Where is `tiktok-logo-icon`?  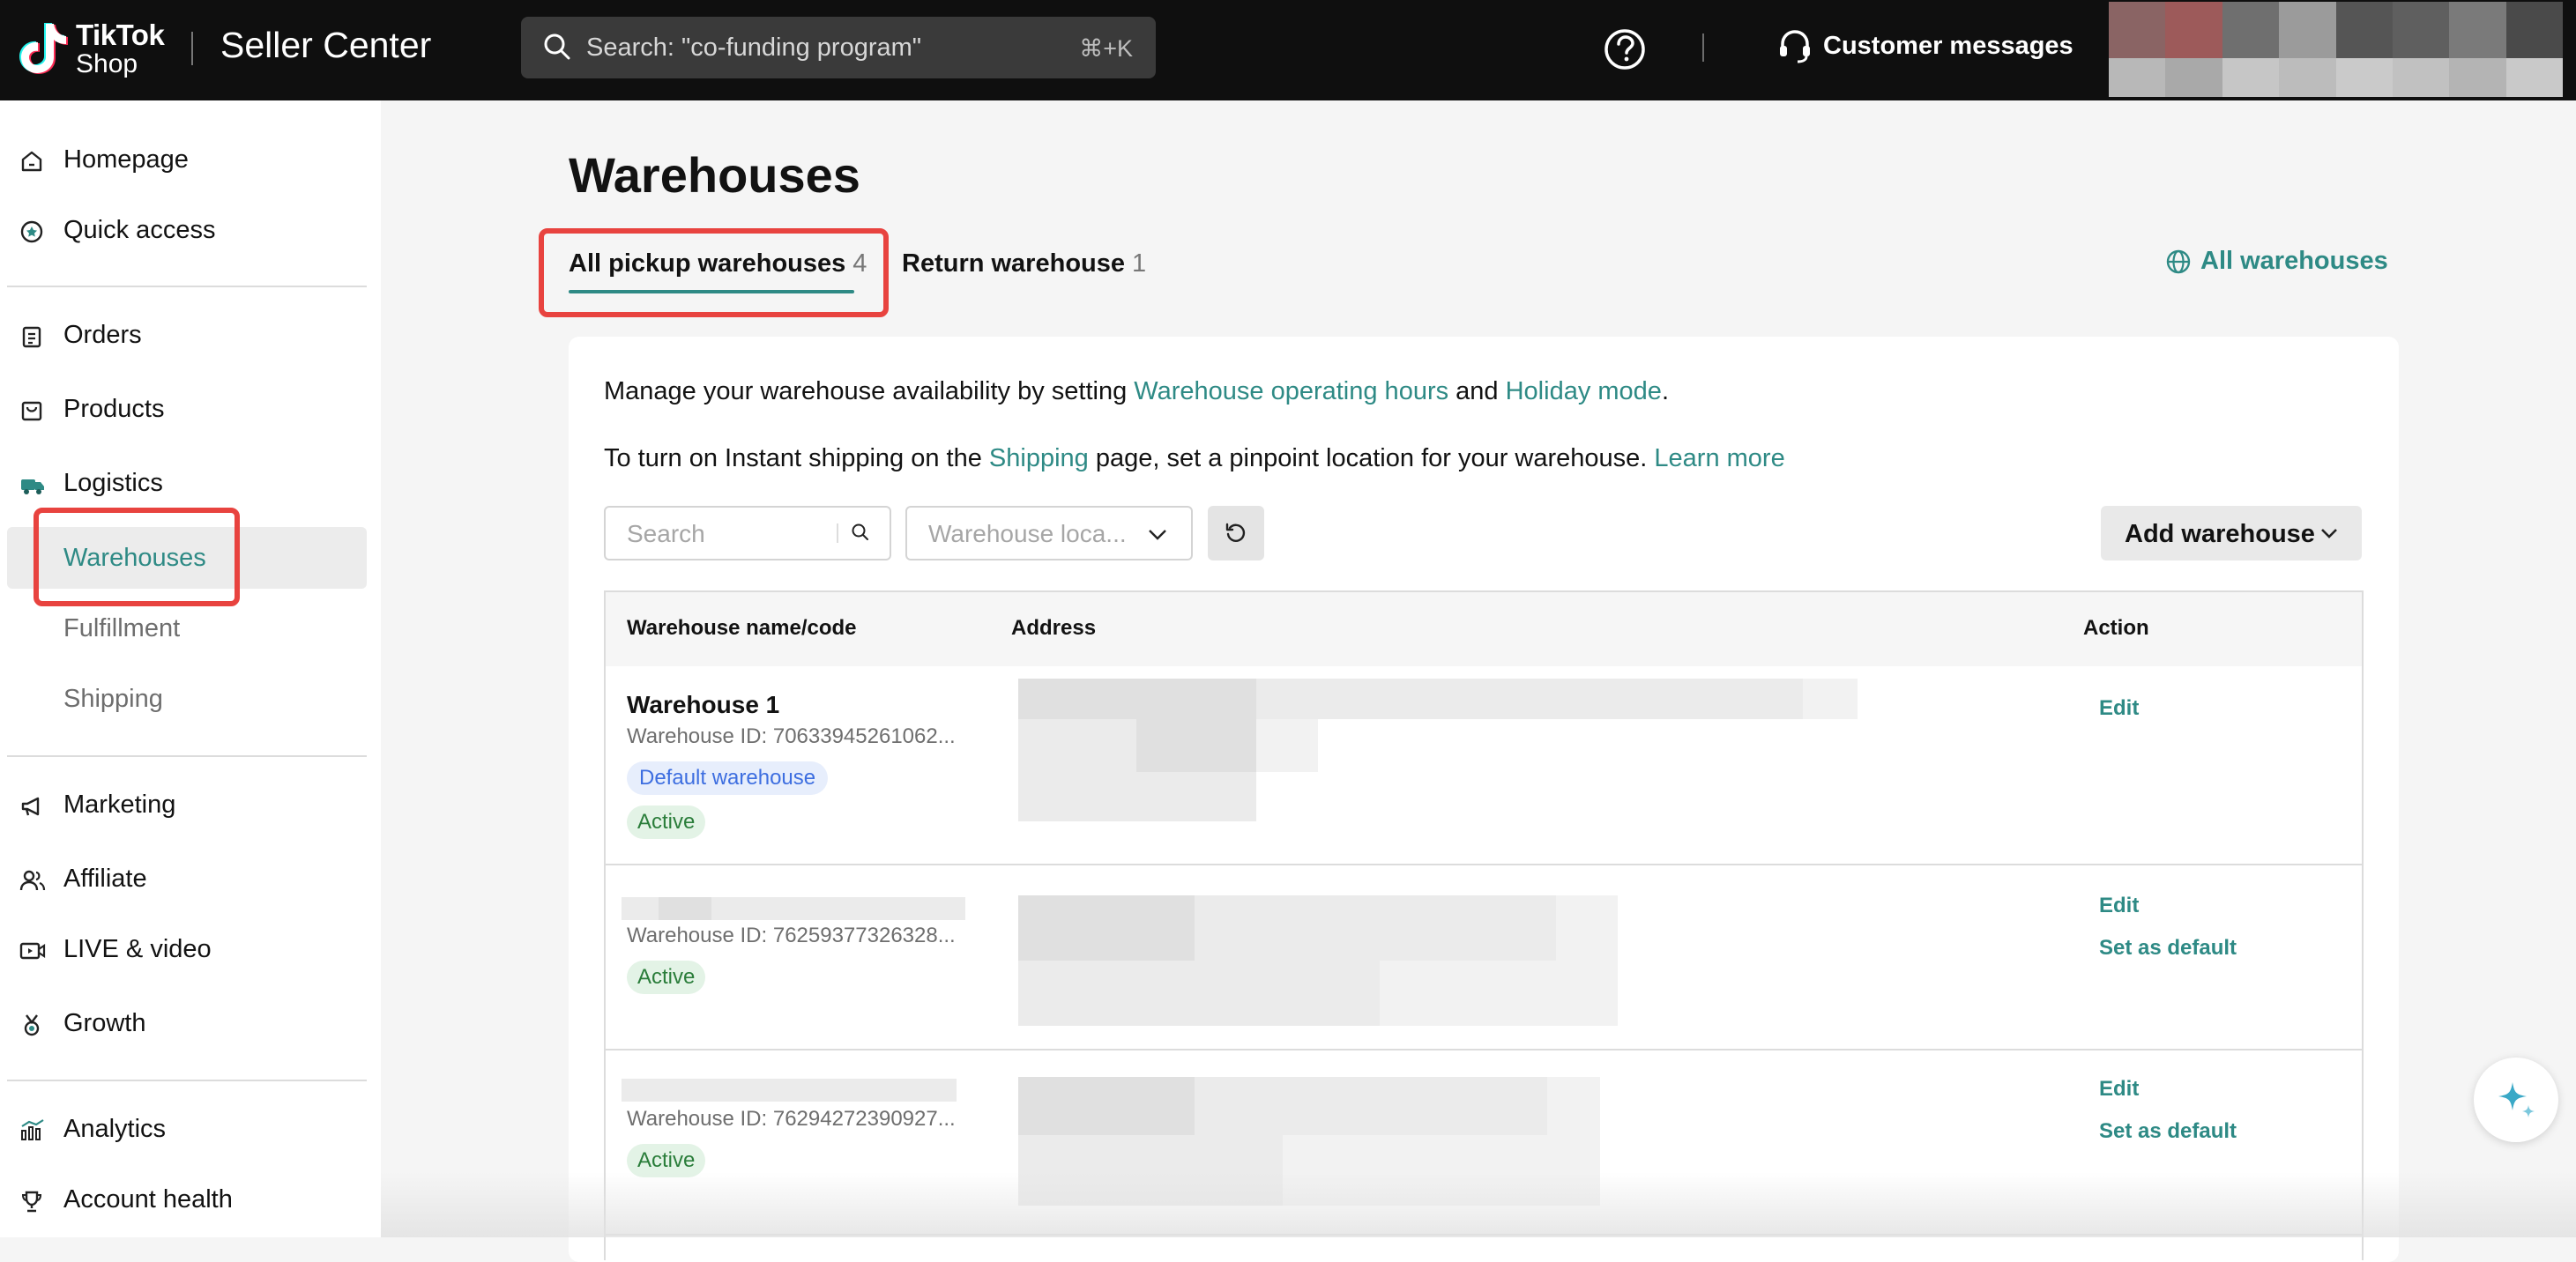
tiktok-logo-icon is located at coordinates (44, 48).